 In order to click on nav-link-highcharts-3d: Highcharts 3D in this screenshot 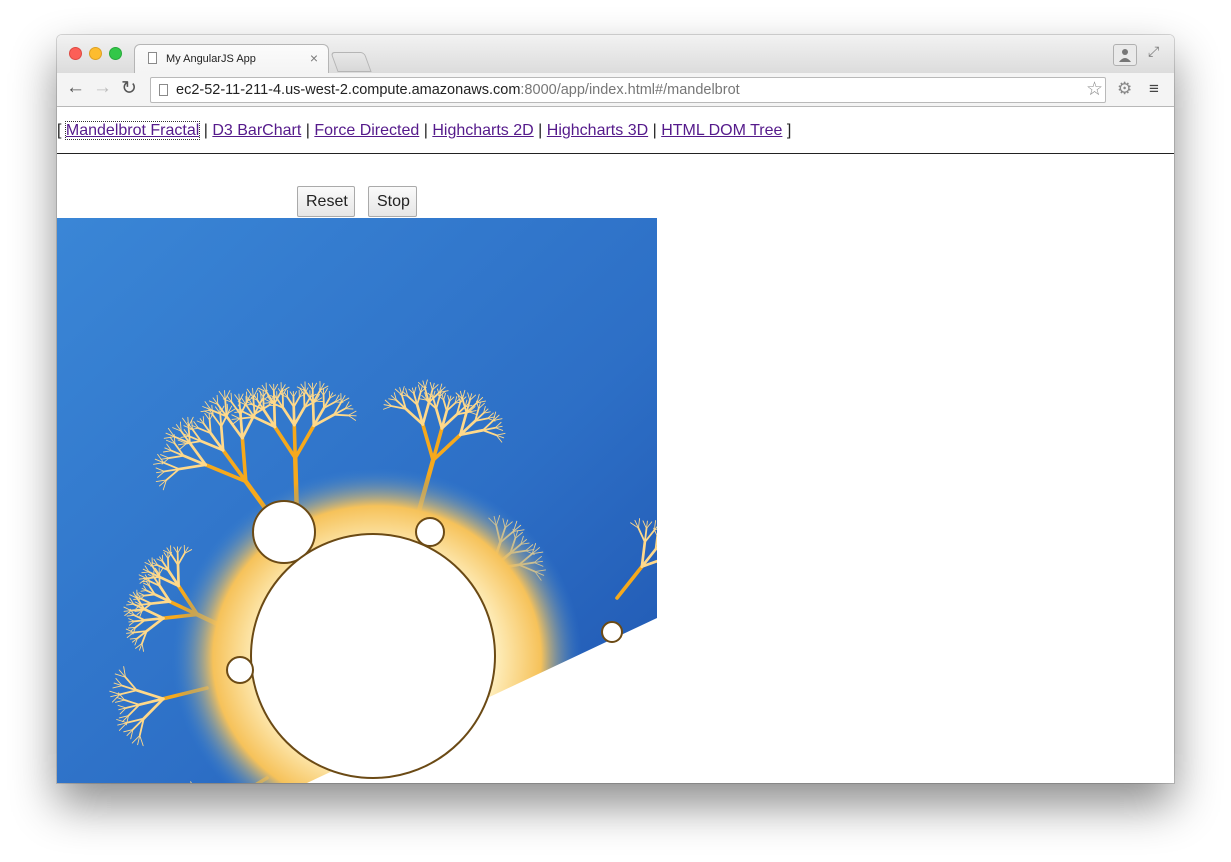, I will do `click(597, 130)`.